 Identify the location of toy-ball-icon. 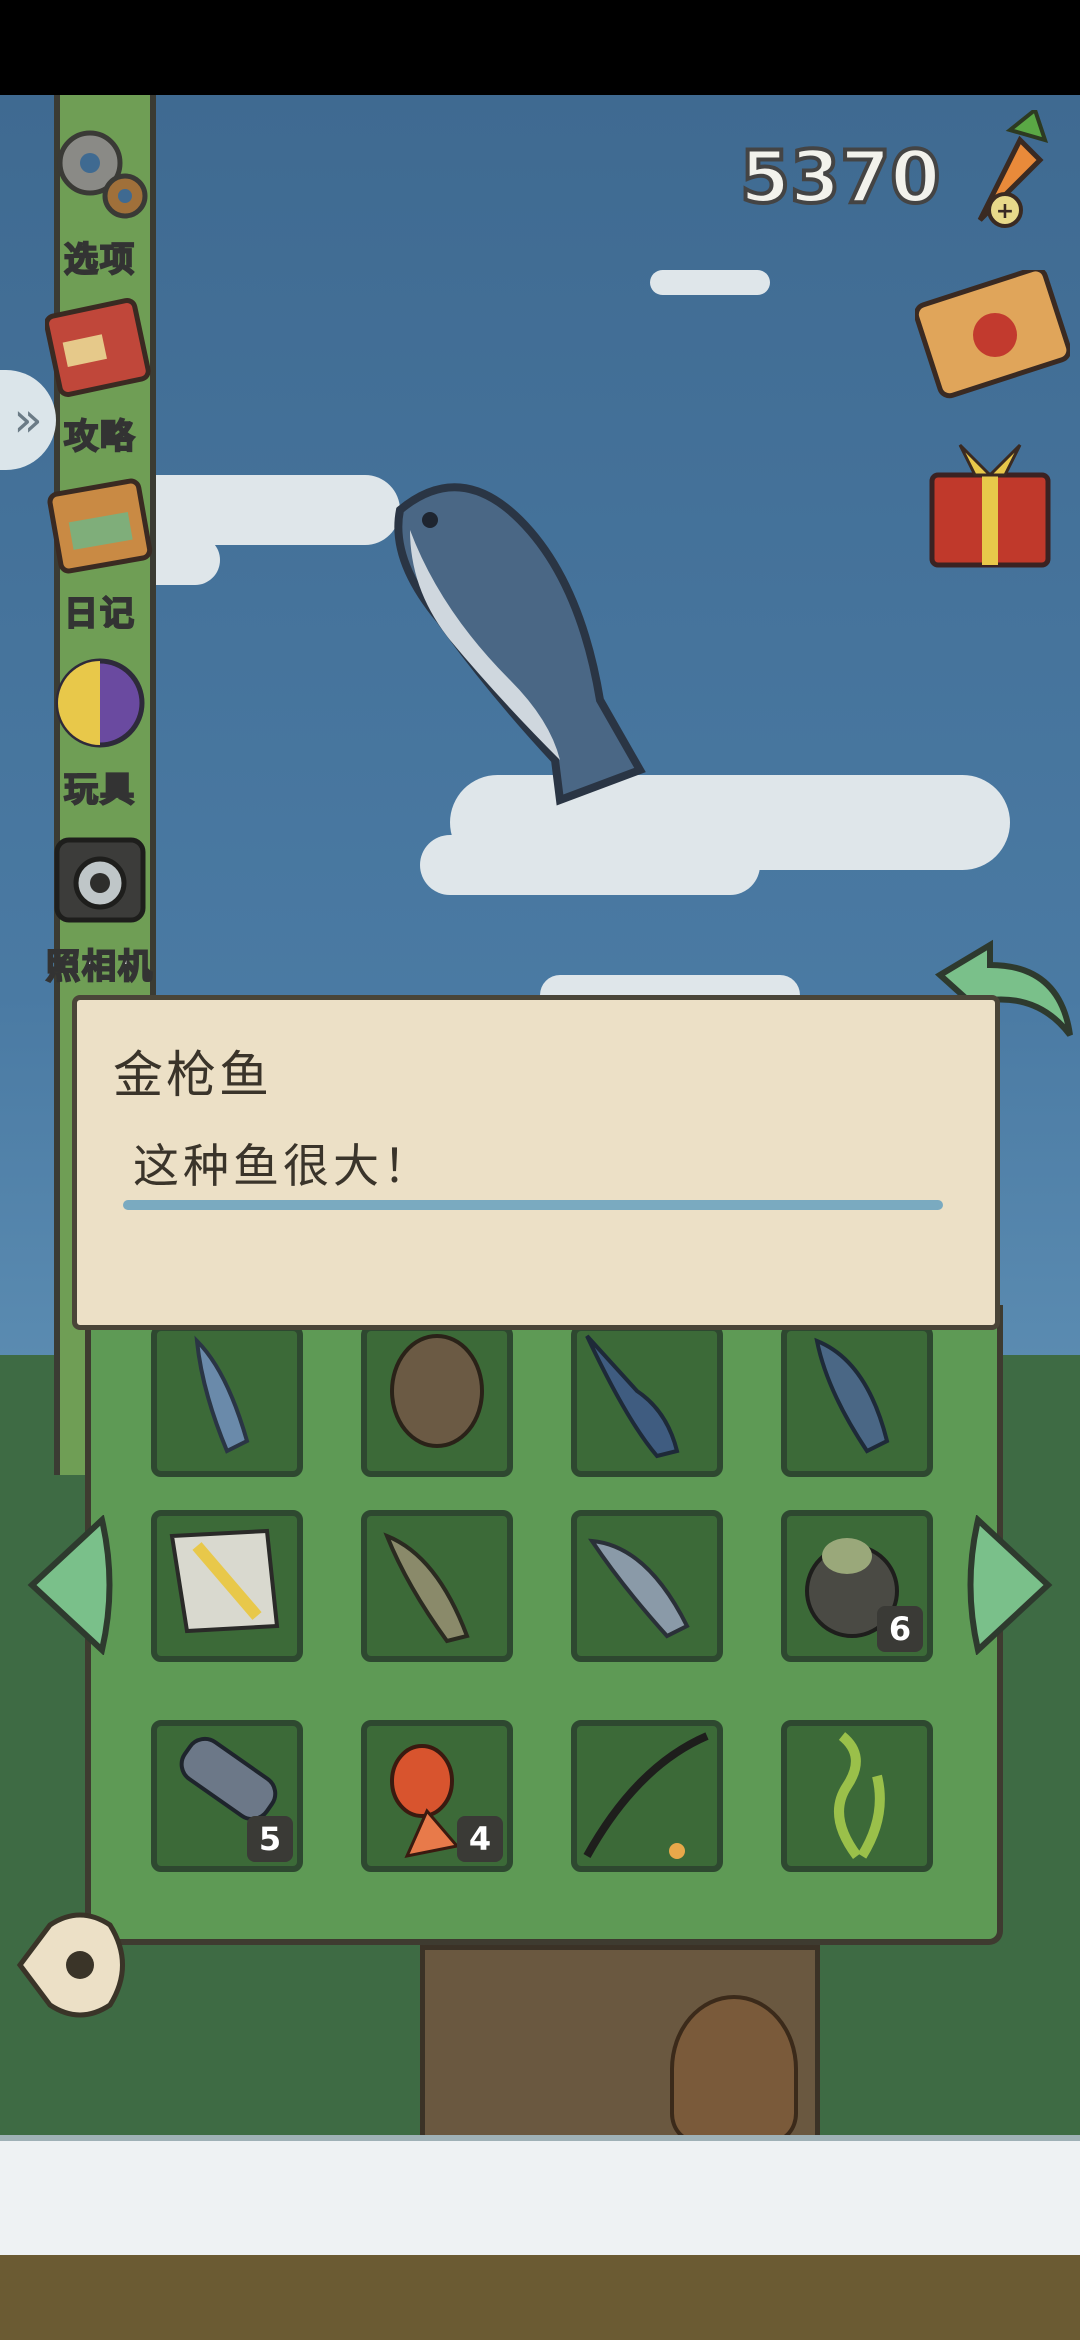
(100, 703).